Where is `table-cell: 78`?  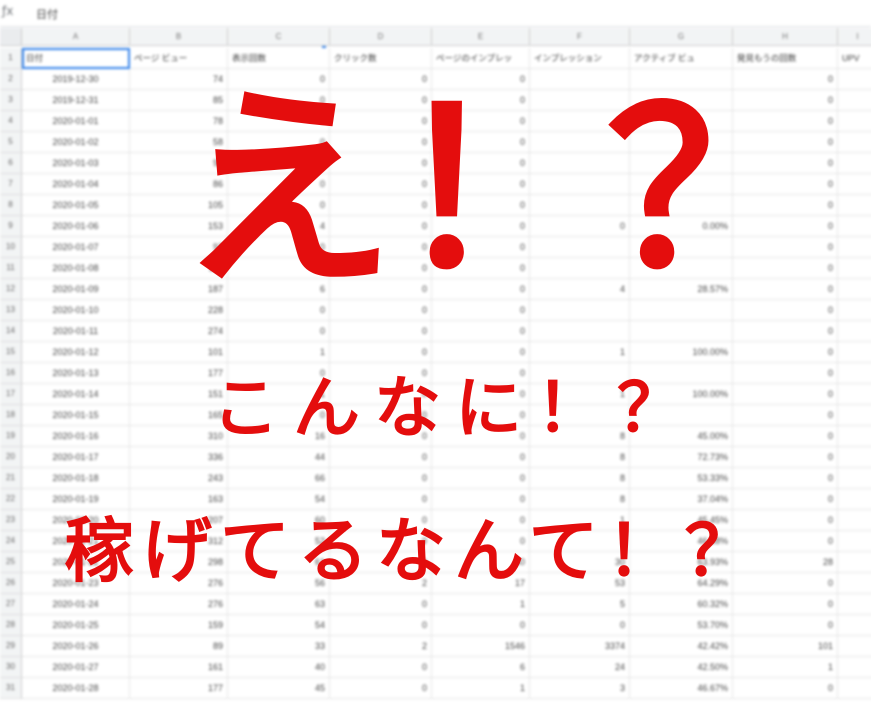
table-cell: 78 is located at coordinates (179, 121).